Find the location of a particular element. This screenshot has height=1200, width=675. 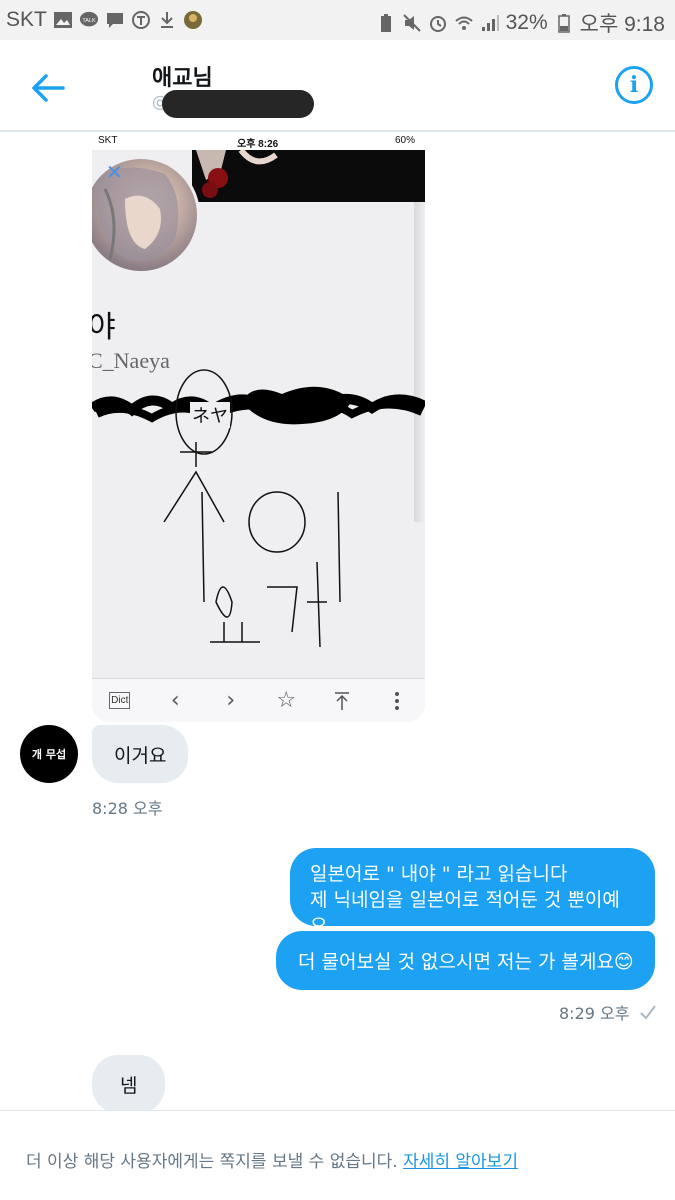

message-text: 더 물어보실 것 없으시면 저는 가 볼게요😊 is located at coordinates (466, 962).